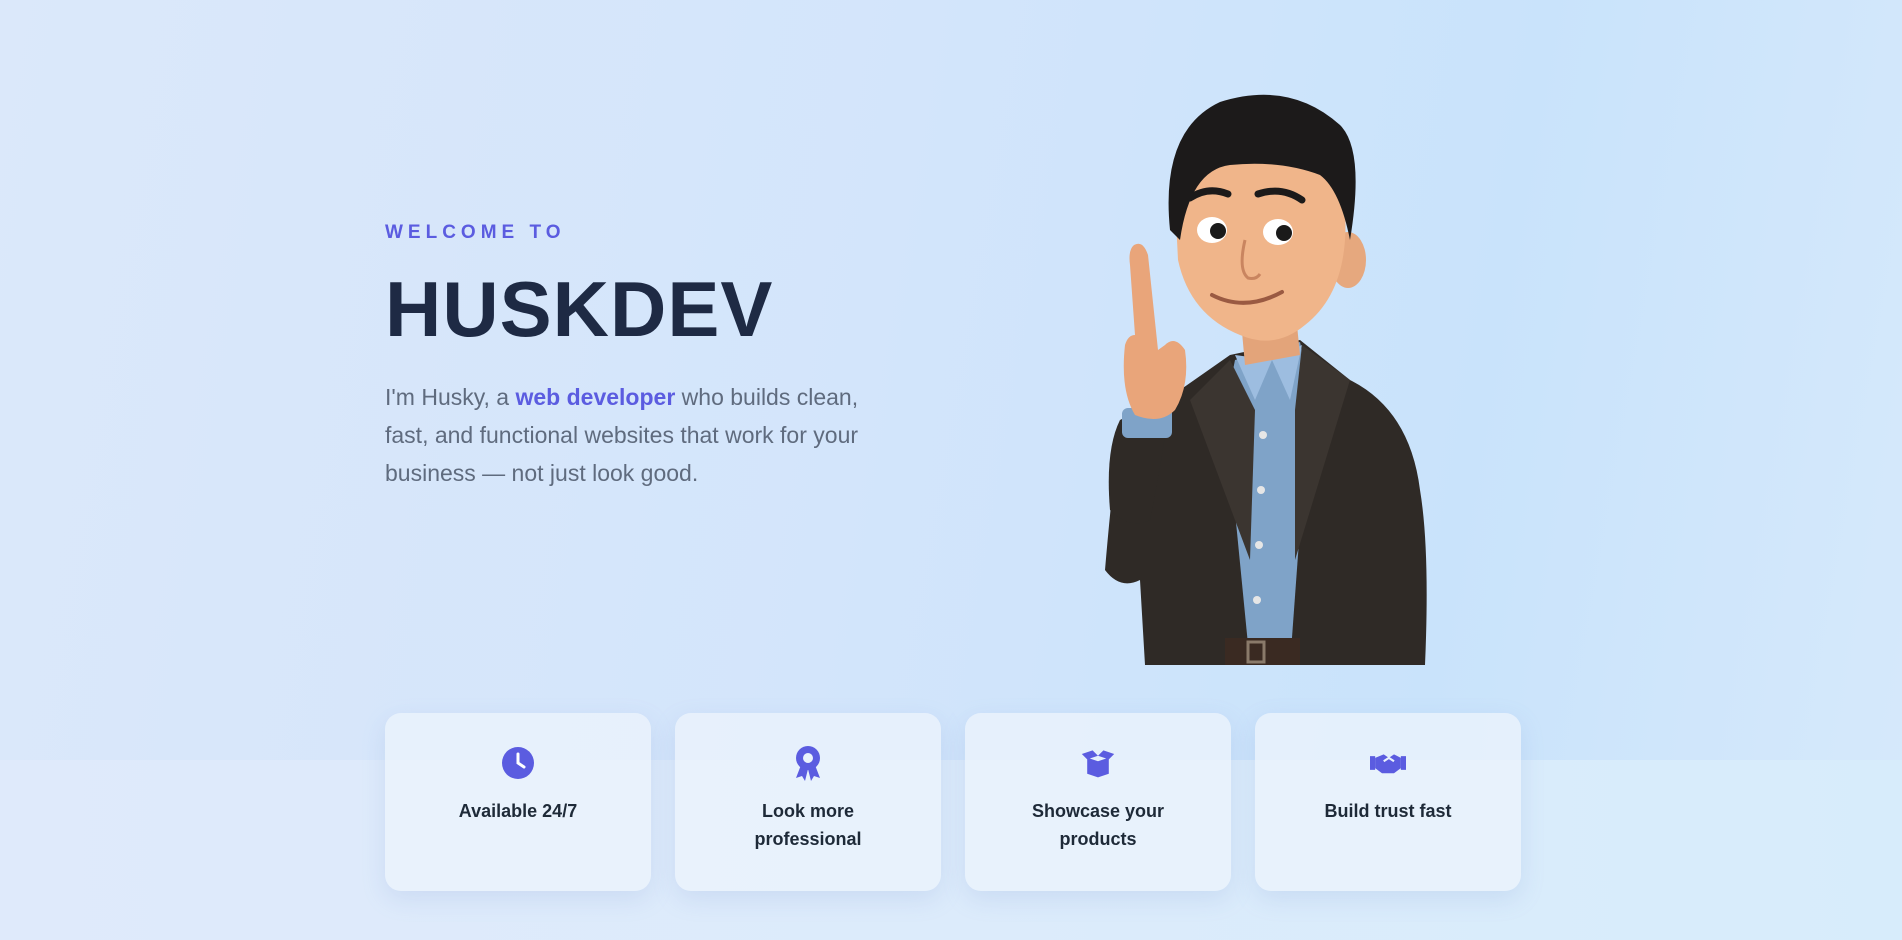 The width and height of the screenshot is (1902, 940). Describe the element at coordinates (475, 232) in the screenshot. I see `hero-eyebrow: WELCOME TO` at that location.